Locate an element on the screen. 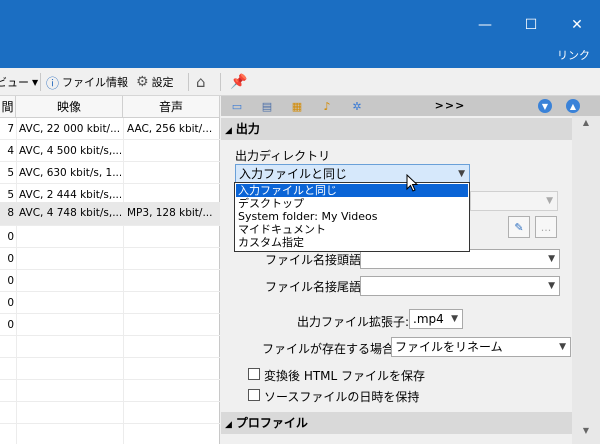 The height and width of the screenshot is (444, 600). prefix-input: ▼ is located at coordinates (460, 259).